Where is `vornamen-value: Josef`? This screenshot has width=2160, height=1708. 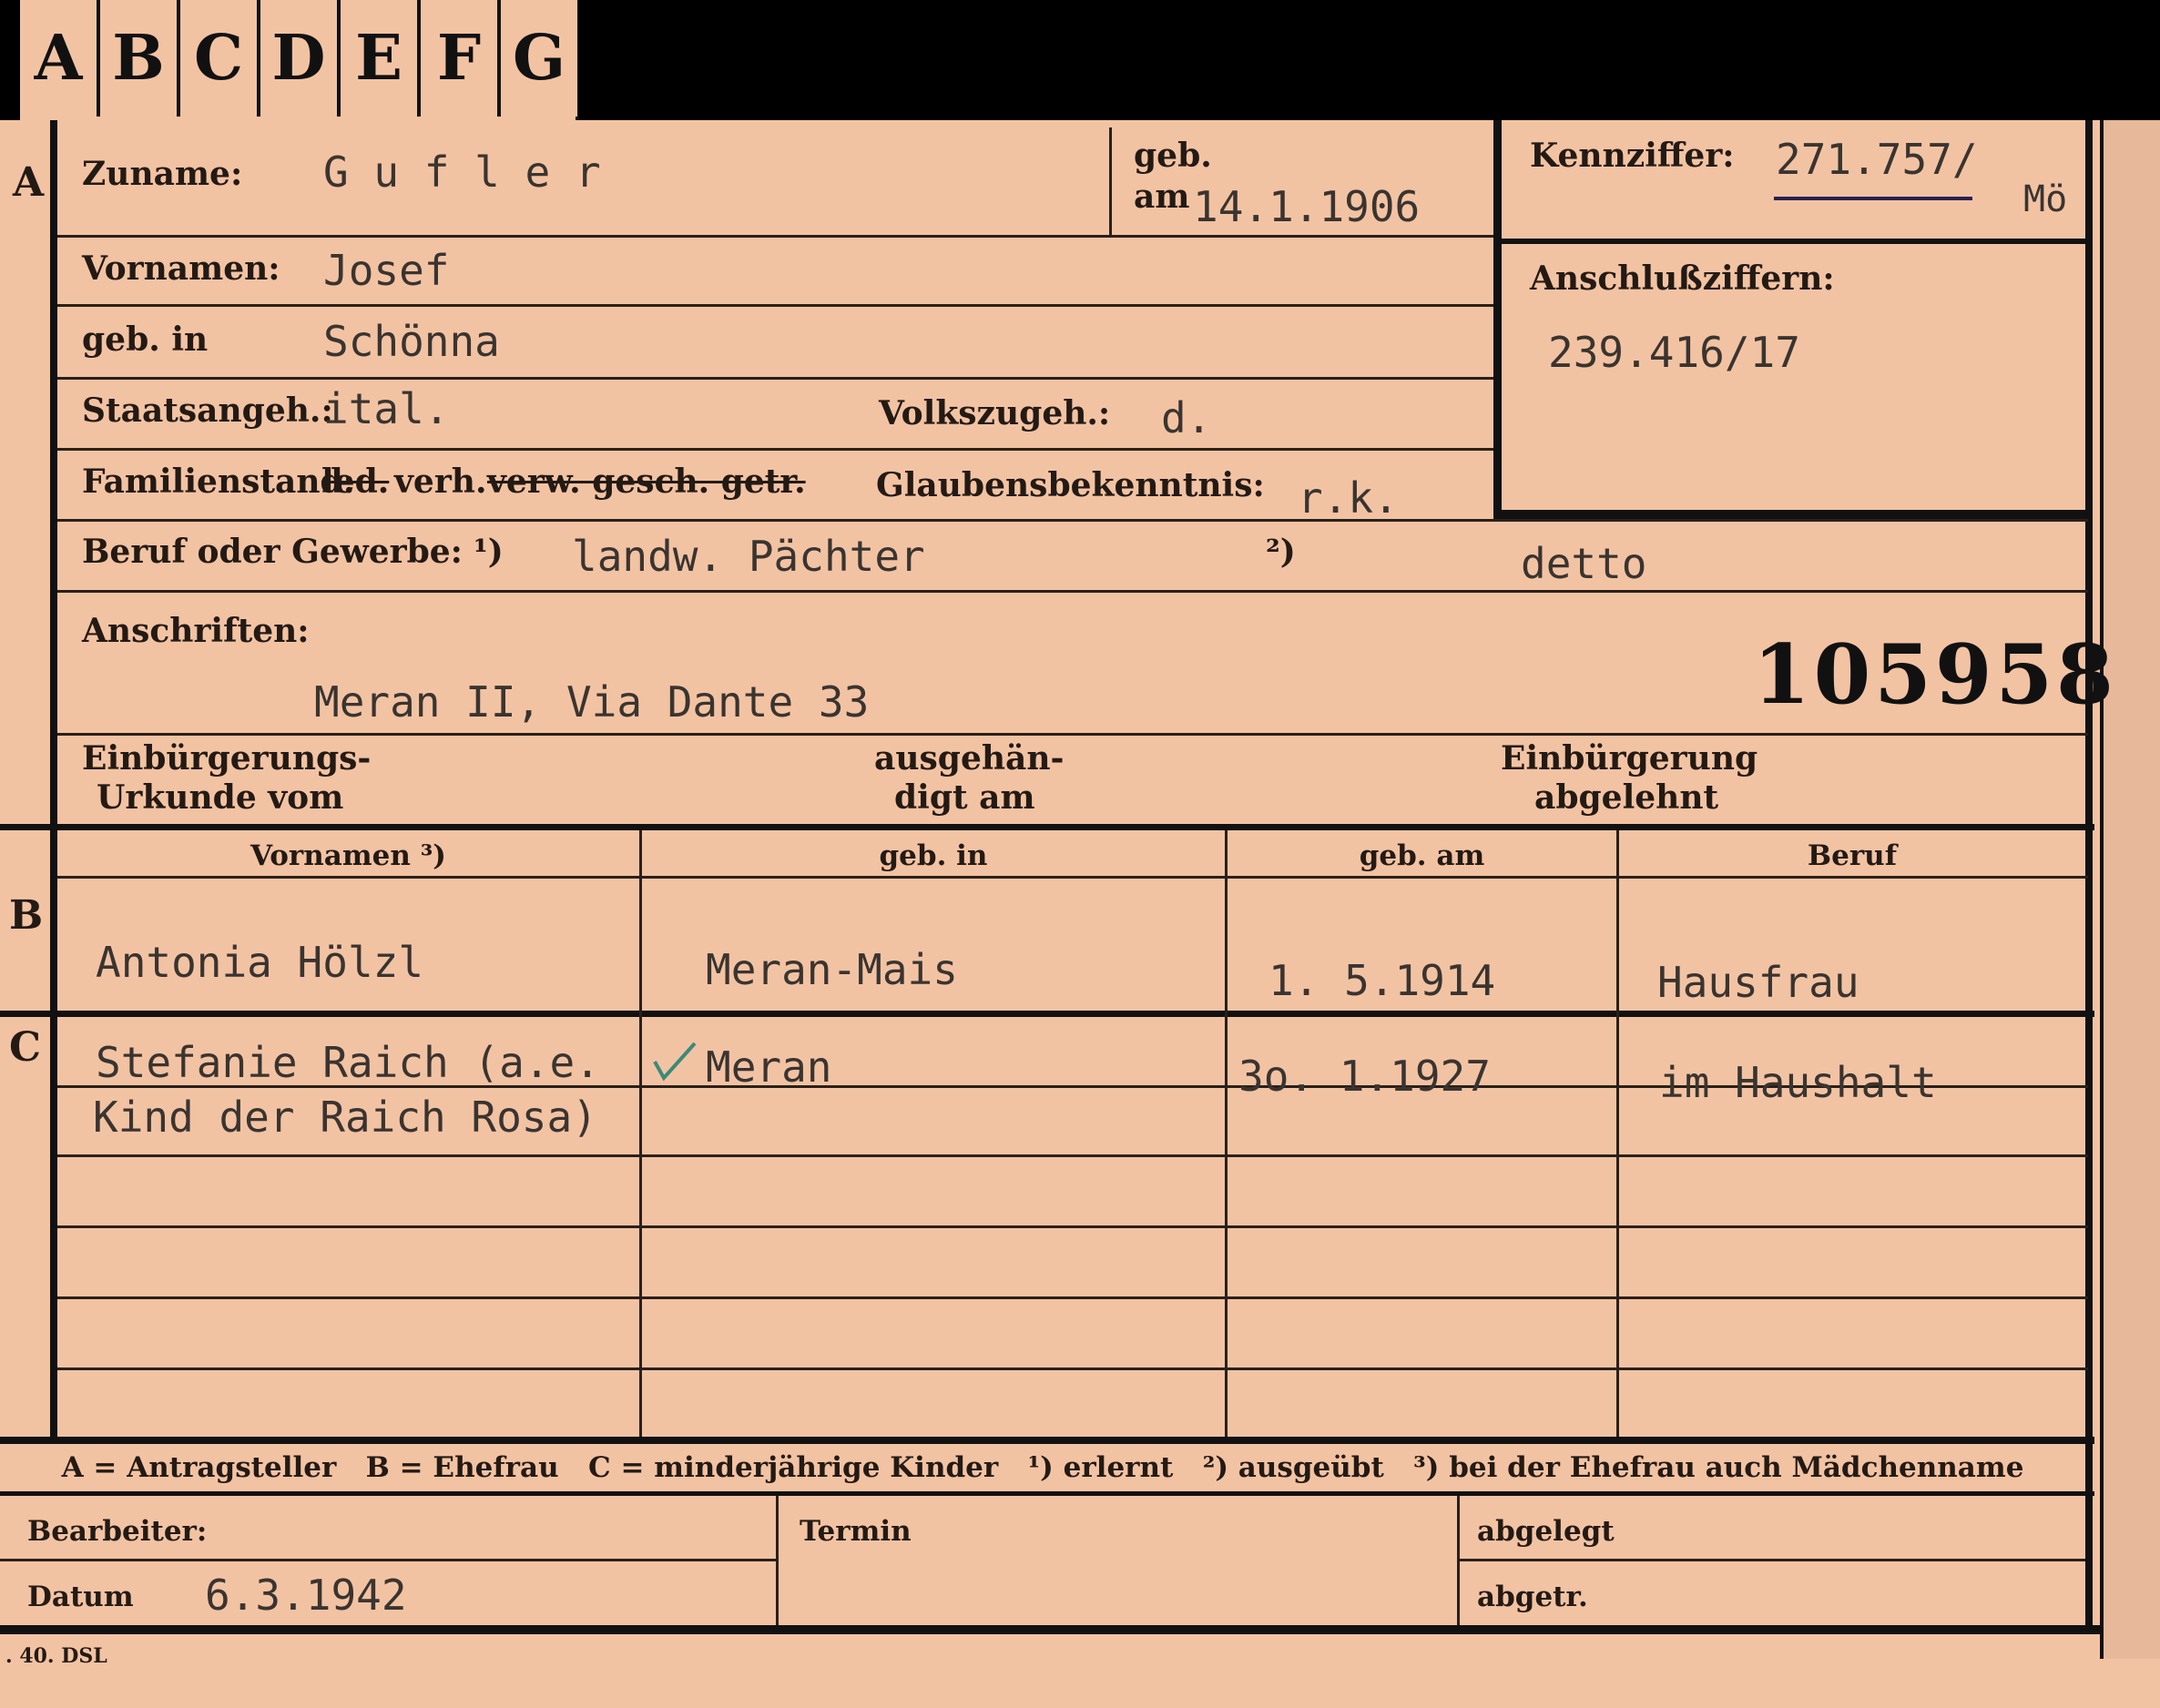
vornamen-value: Josef is located at coordinates (386, 271).